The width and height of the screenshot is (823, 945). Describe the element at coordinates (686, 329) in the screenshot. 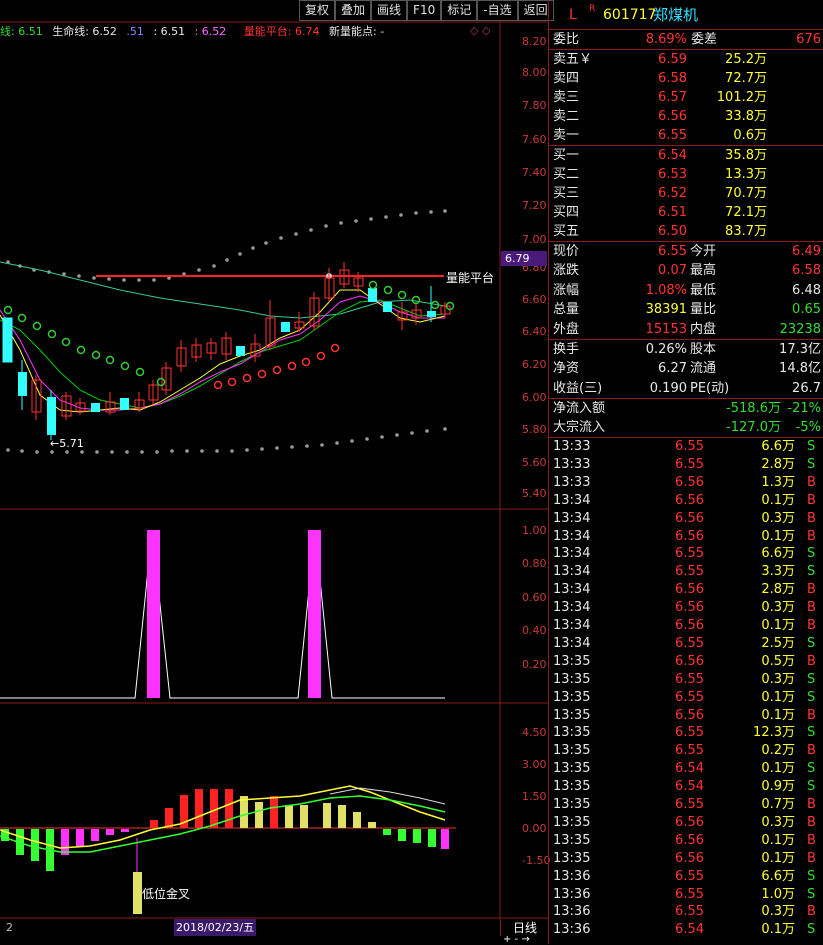

I see `quote-row: 外盘 15153 内盘 23238` at that location.